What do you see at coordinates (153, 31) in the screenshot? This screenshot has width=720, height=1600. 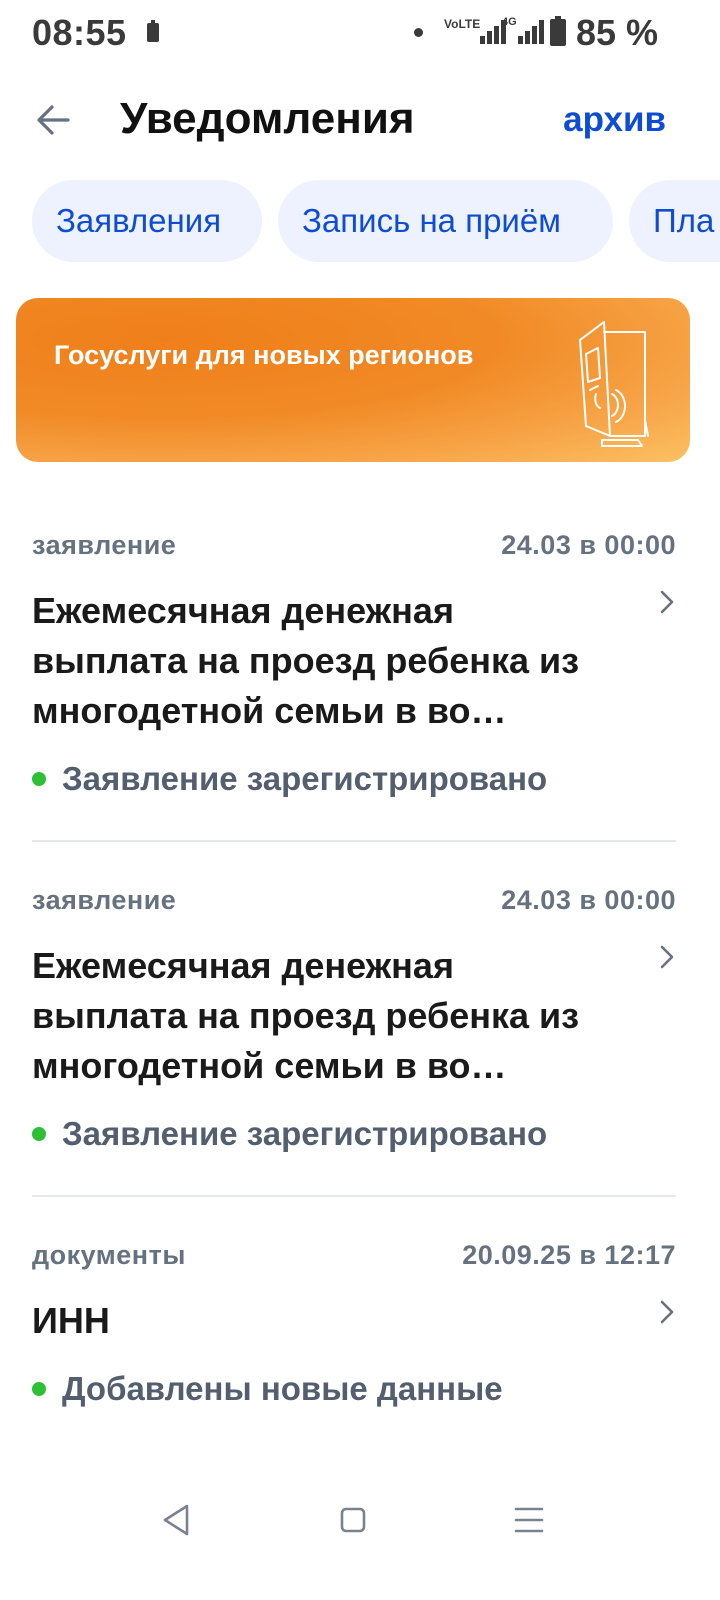 I see `battery-saver-icon` at bounding box center [153, 31].